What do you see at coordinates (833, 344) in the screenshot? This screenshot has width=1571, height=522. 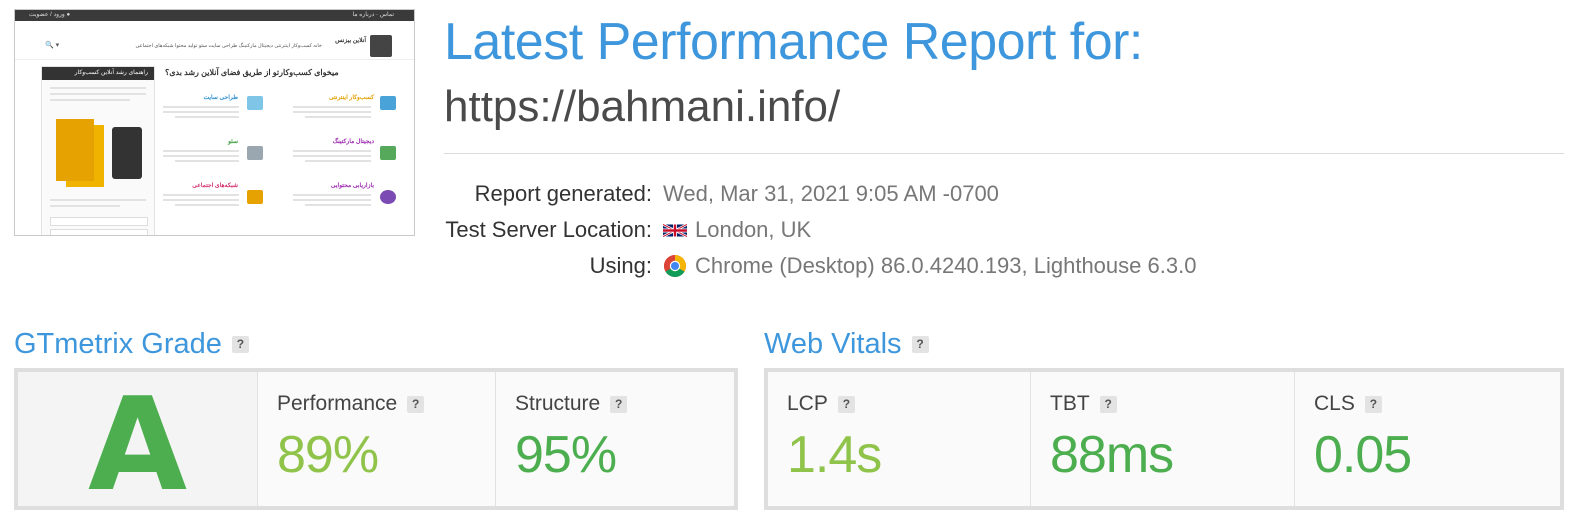 I see `section-title-text: Web Vitals` at bounding box center [833, 344].